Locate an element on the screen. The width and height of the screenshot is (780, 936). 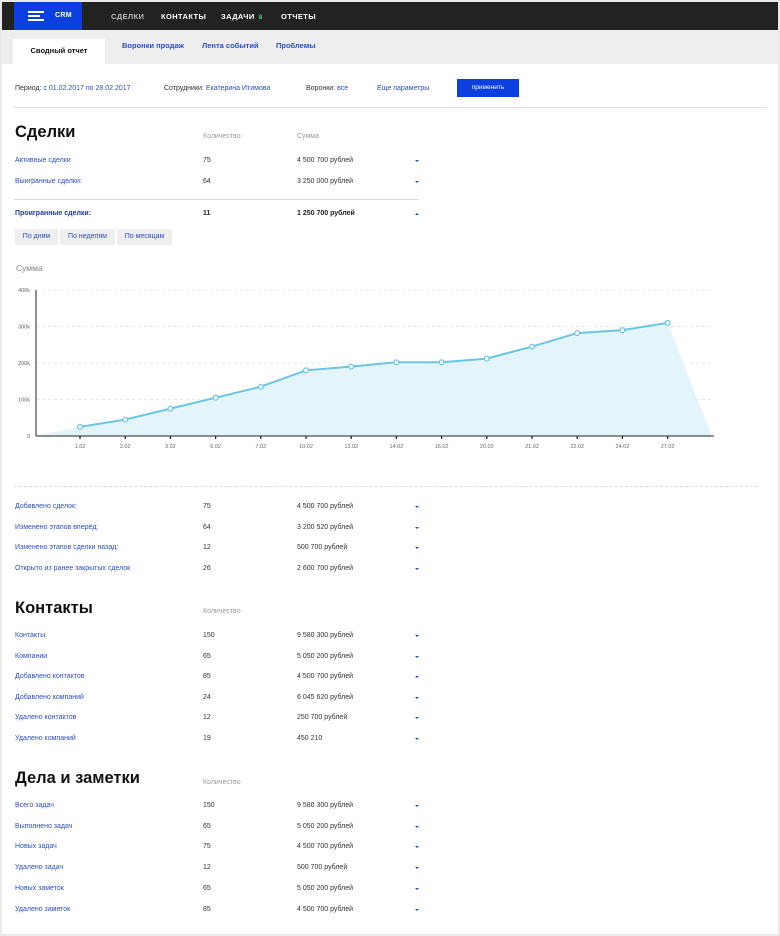
tab-summary-report: Сводный отчет is located at coordinates (59, 51).